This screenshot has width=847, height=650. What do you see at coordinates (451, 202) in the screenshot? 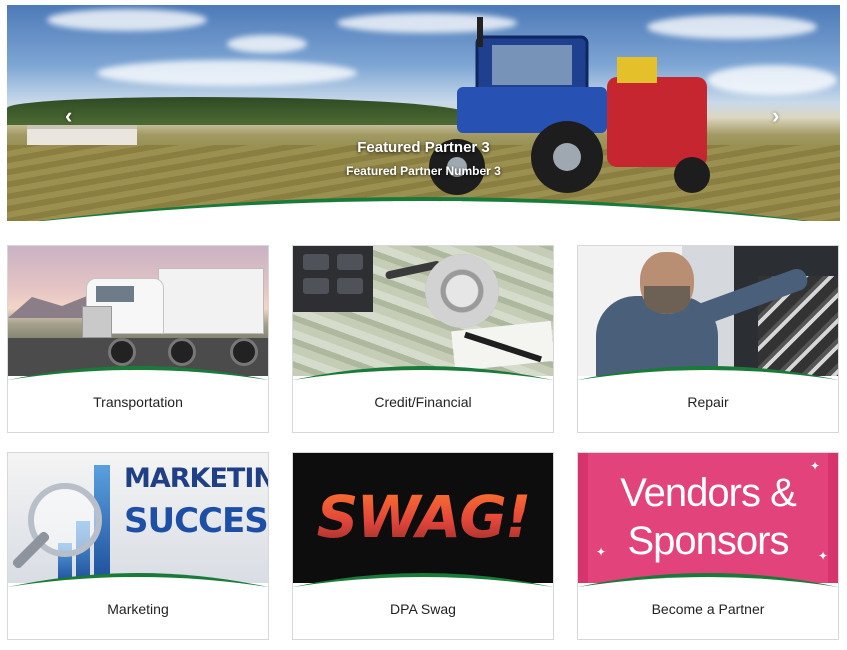
I see `carousel-indicator-active` at bounding box center [451, 202].